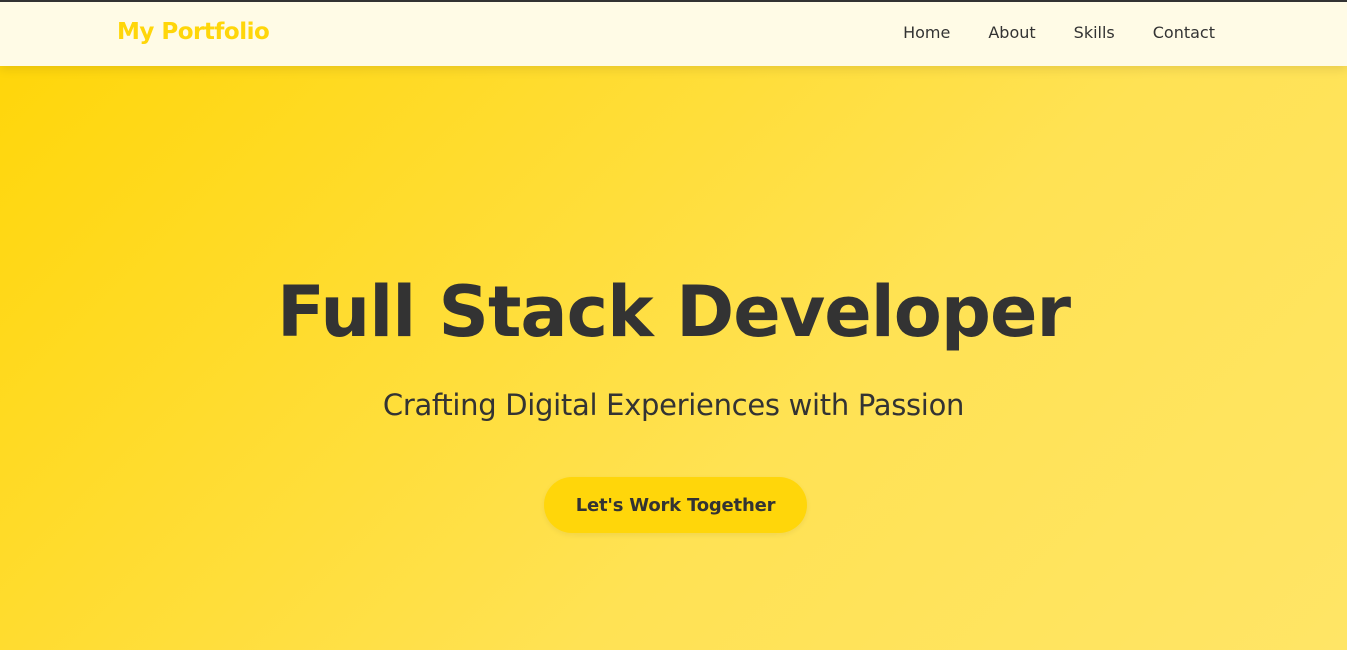  Describe the element at coordinates (193, 32) in the screenshot. I see `brand-logo: My Portfolio` at that location.